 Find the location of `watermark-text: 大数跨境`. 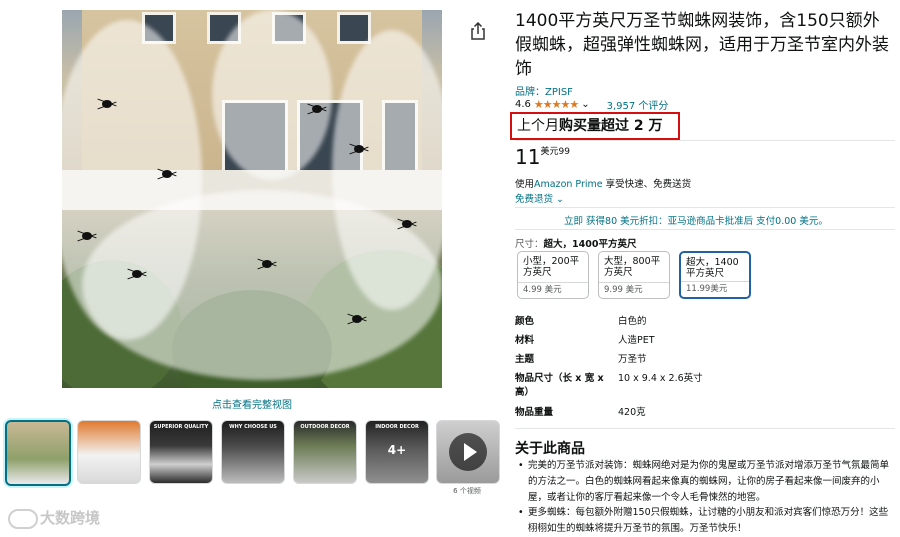

watermark-text: 大数跨境 is located at coordinates (70, 518).